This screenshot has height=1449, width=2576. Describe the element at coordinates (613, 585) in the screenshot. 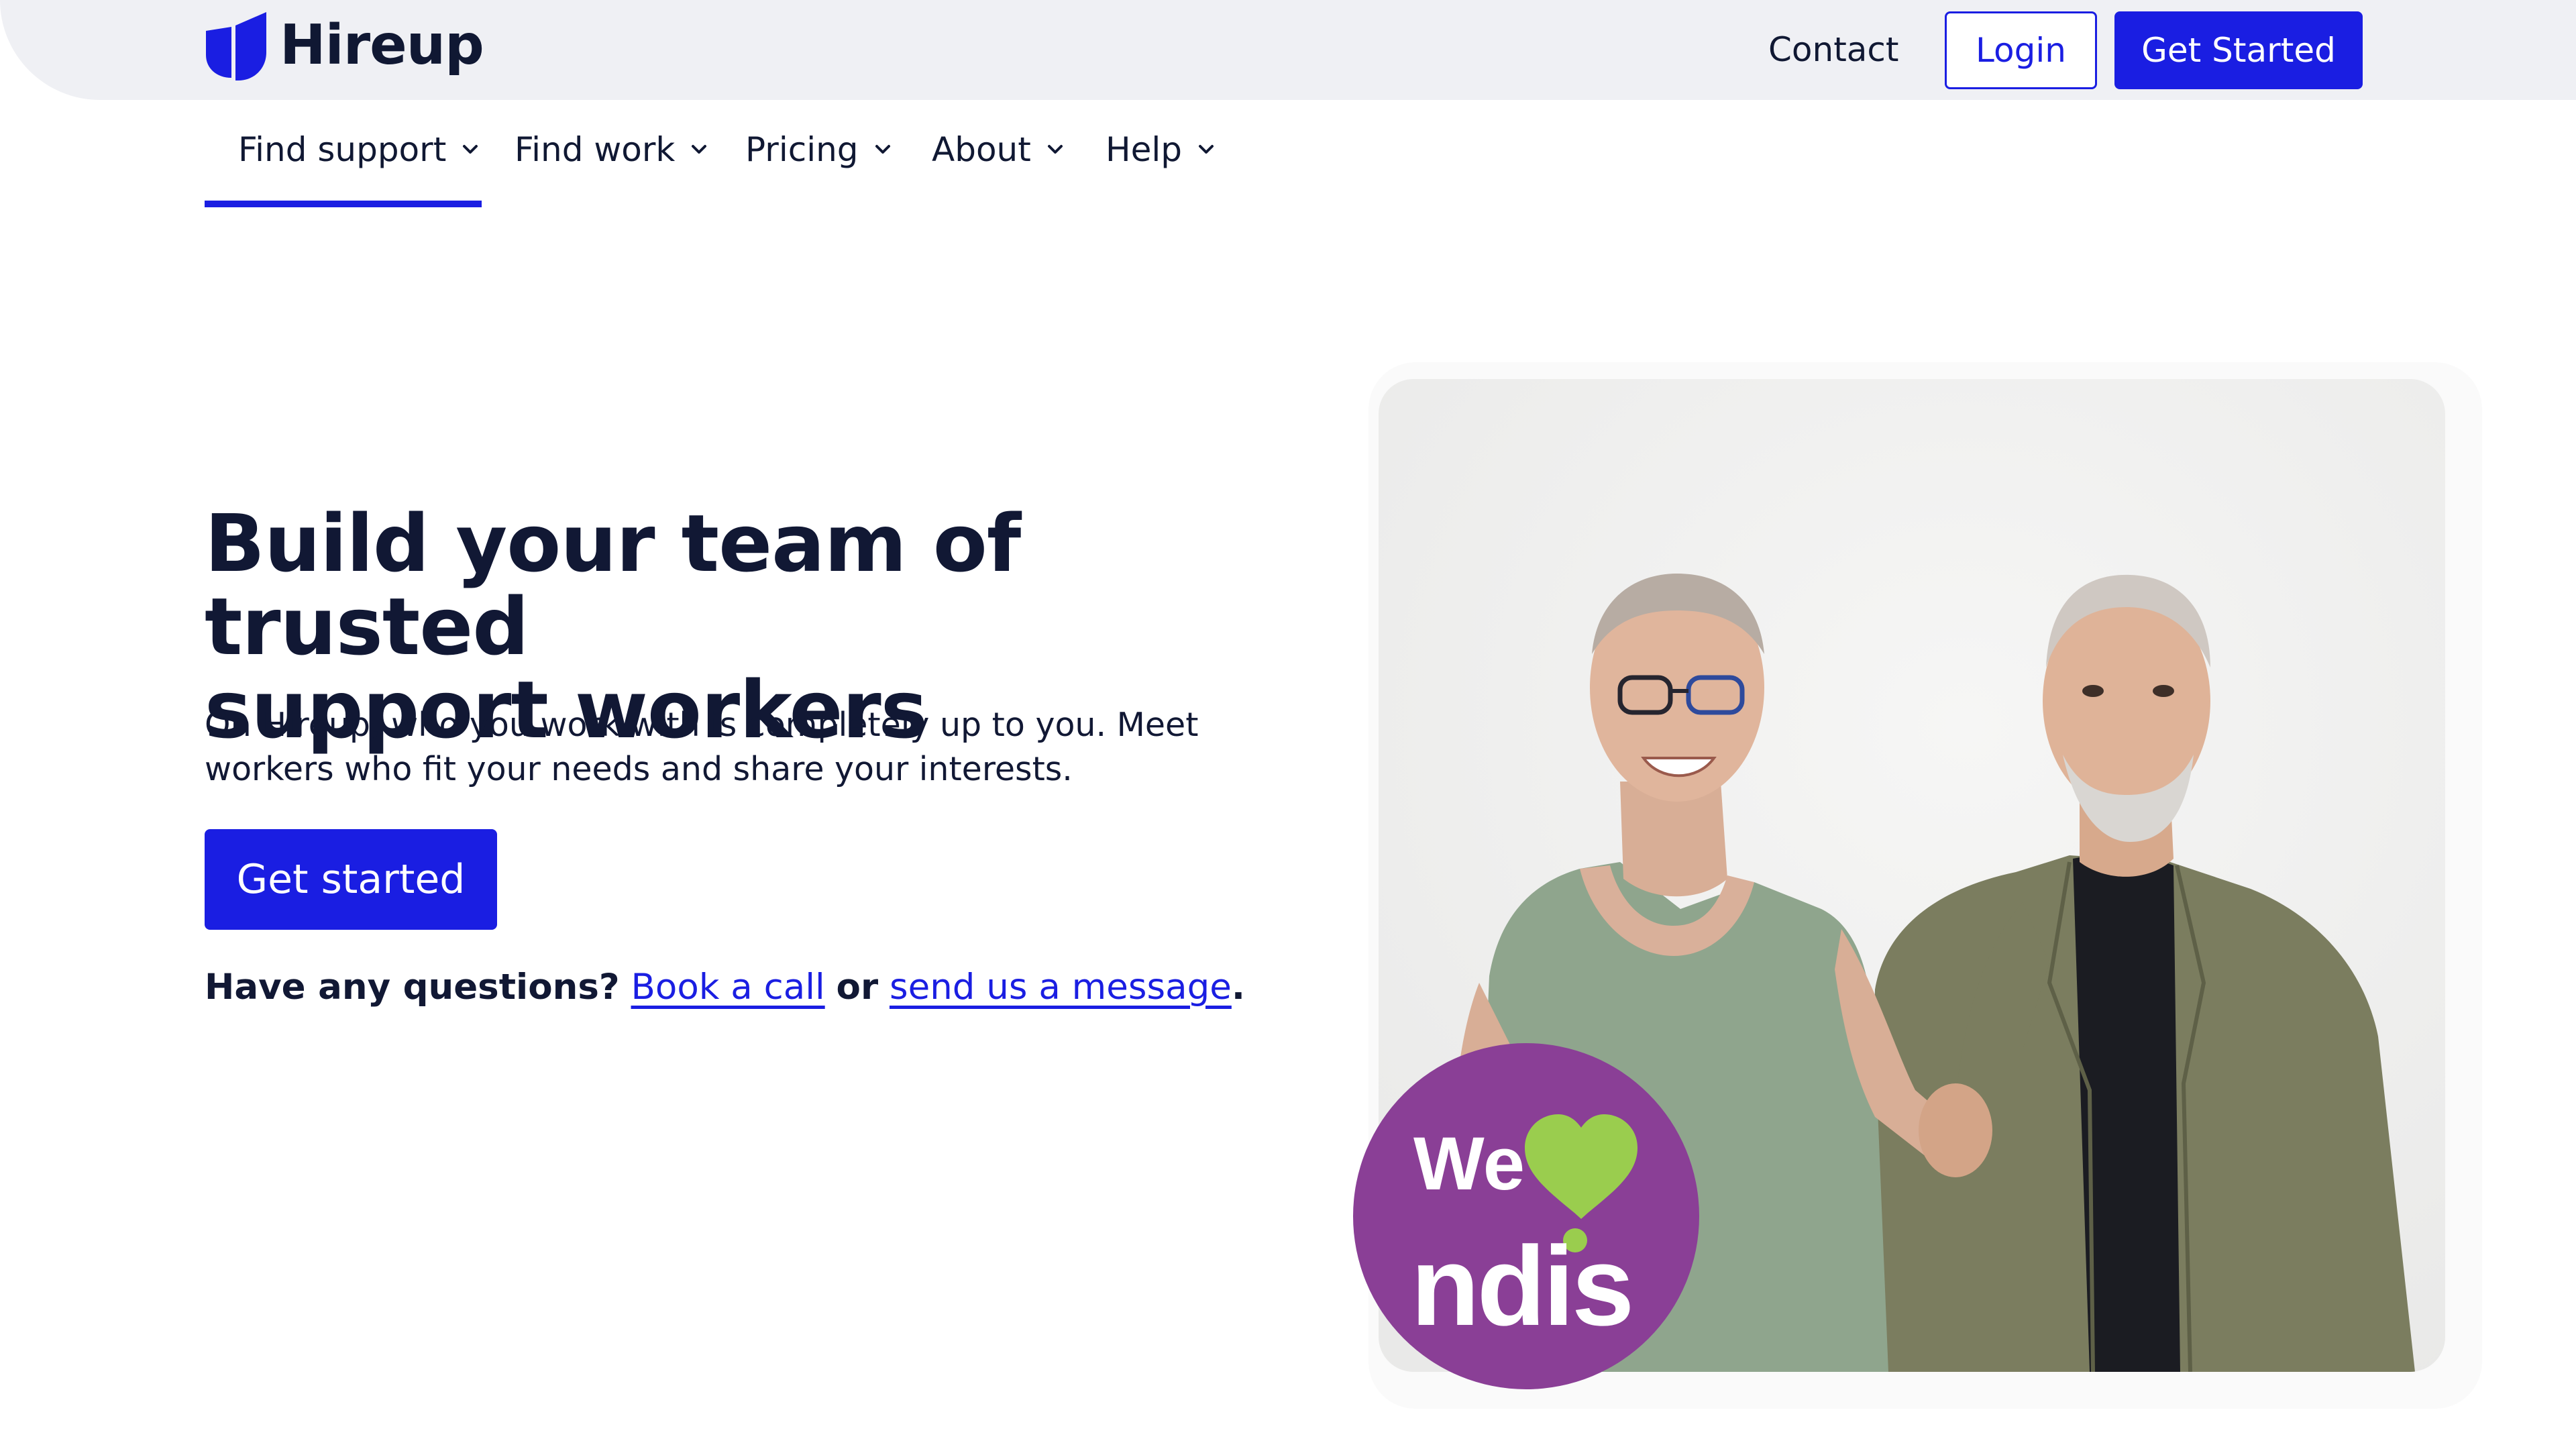

I see `hero-title-line-1: Build your team of trusted` at that location.